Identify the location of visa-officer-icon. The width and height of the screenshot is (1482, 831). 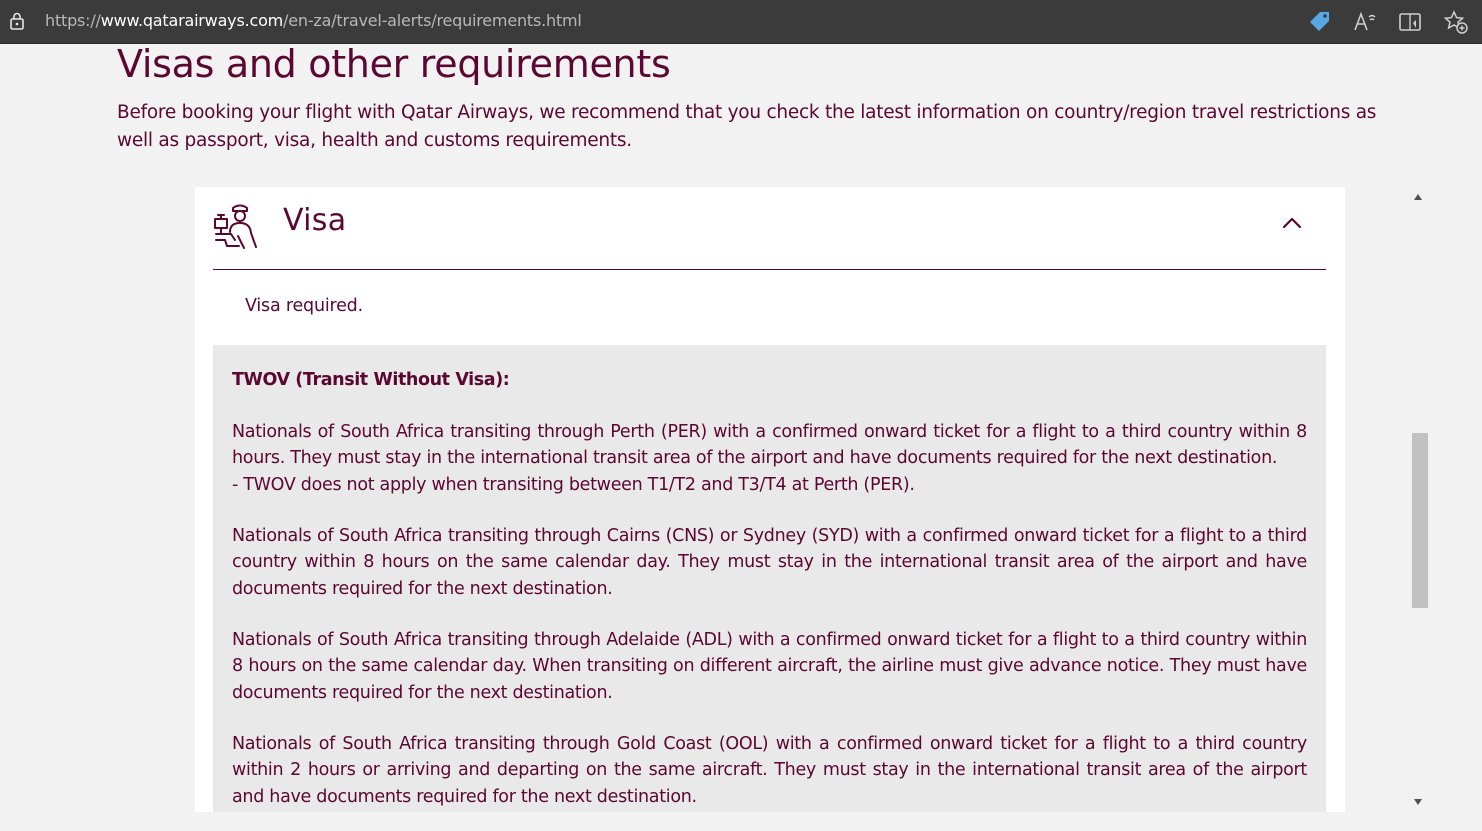
(235, 226).